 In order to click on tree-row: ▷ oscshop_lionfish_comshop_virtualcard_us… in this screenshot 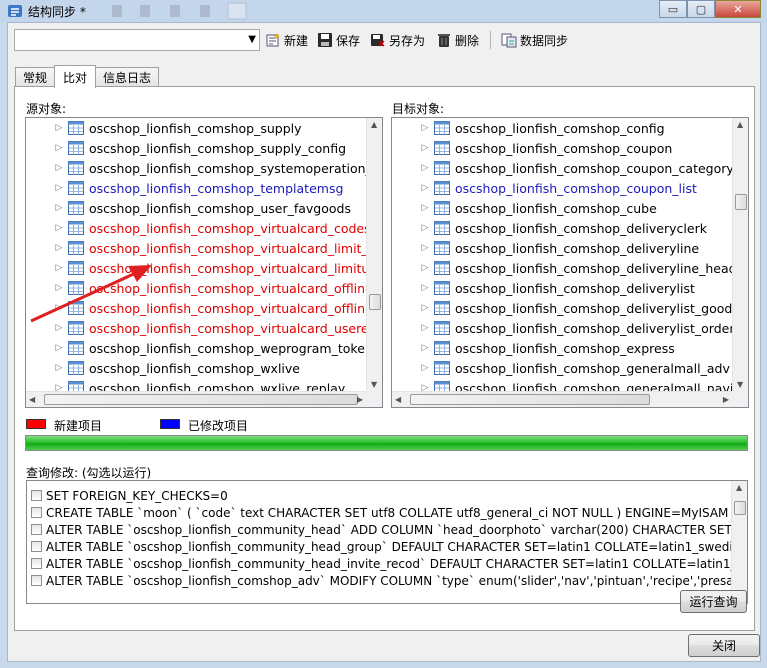, I will do `click(196, 328)`.